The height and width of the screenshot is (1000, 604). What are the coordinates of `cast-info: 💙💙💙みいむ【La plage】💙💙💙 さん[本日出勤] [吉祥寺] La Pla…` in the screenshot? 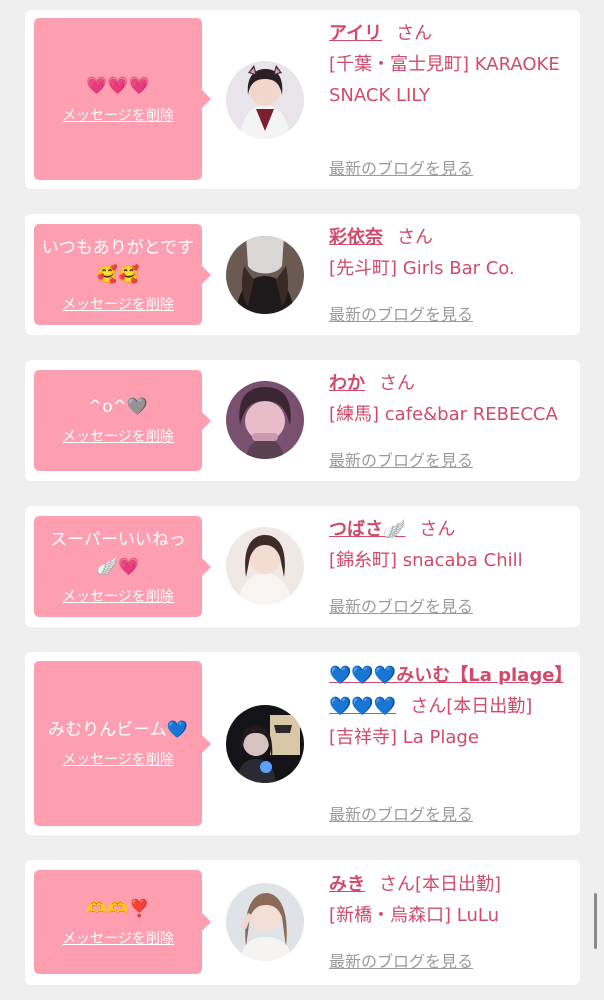 It's located at (450, 706).